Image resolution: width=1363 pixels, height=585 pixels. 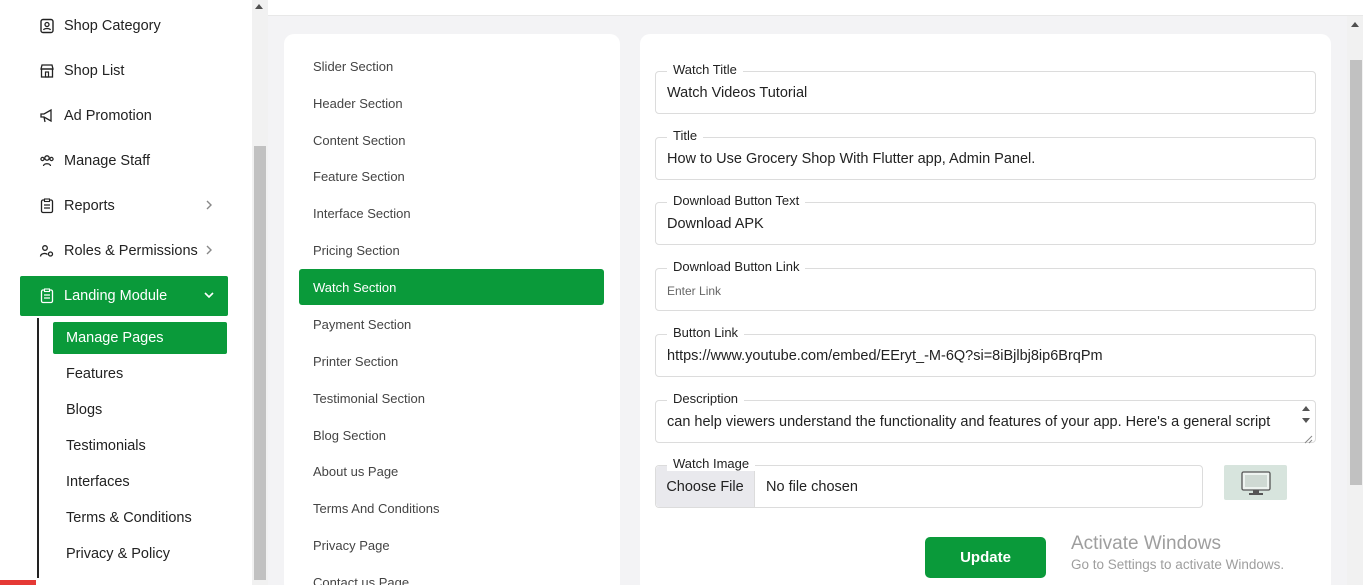 I want to click on sidebar-subitem-terms-conditions: Terms & Conditions, so click(x=140, y=518).